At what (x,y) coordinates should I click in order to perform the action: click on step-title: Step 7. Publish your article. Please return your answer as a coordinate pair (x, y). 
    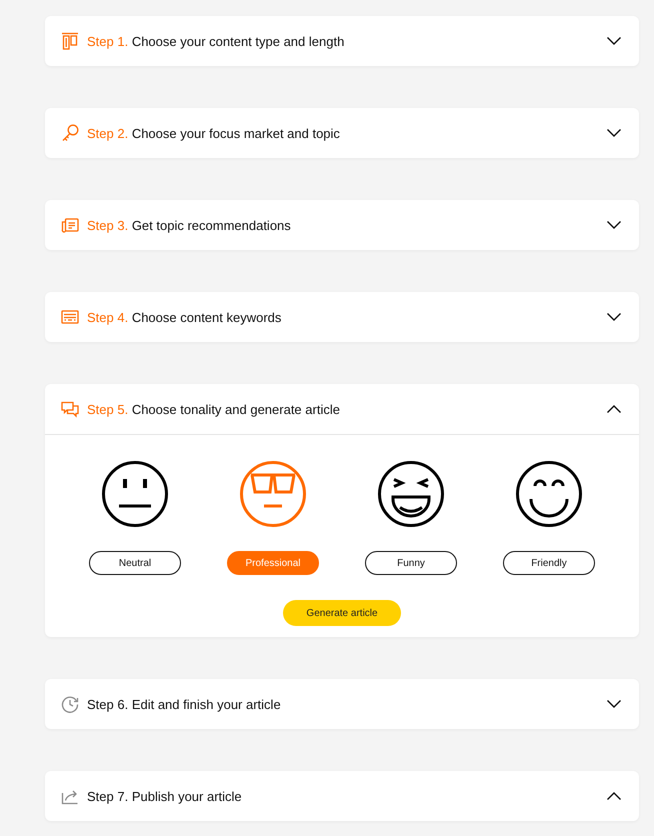
    Looking at the image, I should click on (164, 796).